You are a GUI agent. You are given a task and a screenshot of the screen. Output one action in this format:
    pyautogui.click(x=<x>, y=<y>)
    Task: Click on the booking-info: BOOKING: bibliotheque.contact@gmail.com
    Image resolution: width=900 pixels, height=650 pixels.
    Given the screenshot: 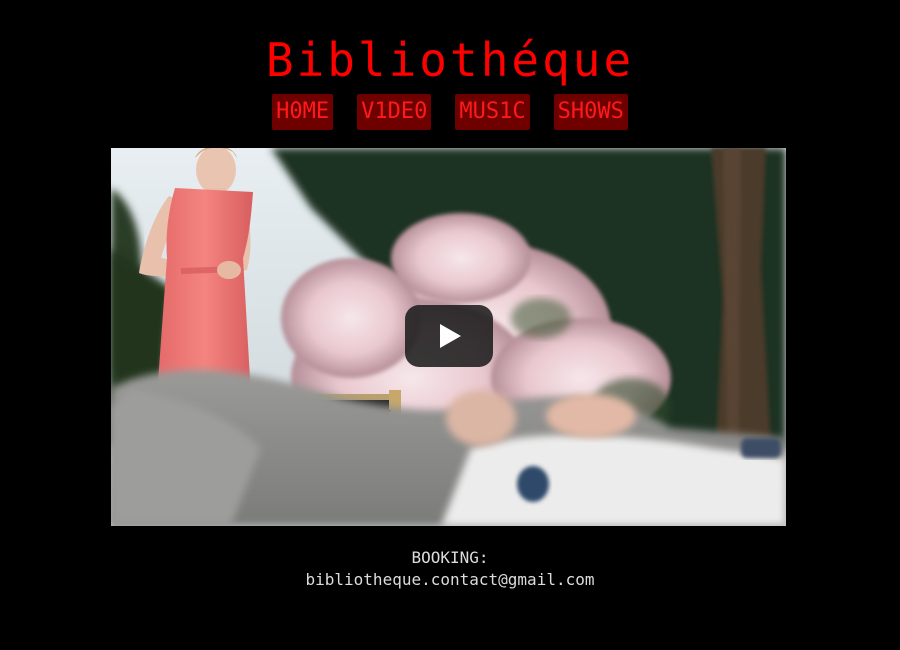 What is the action you would take?
    pyautogui.click(x=450, y=569)
    